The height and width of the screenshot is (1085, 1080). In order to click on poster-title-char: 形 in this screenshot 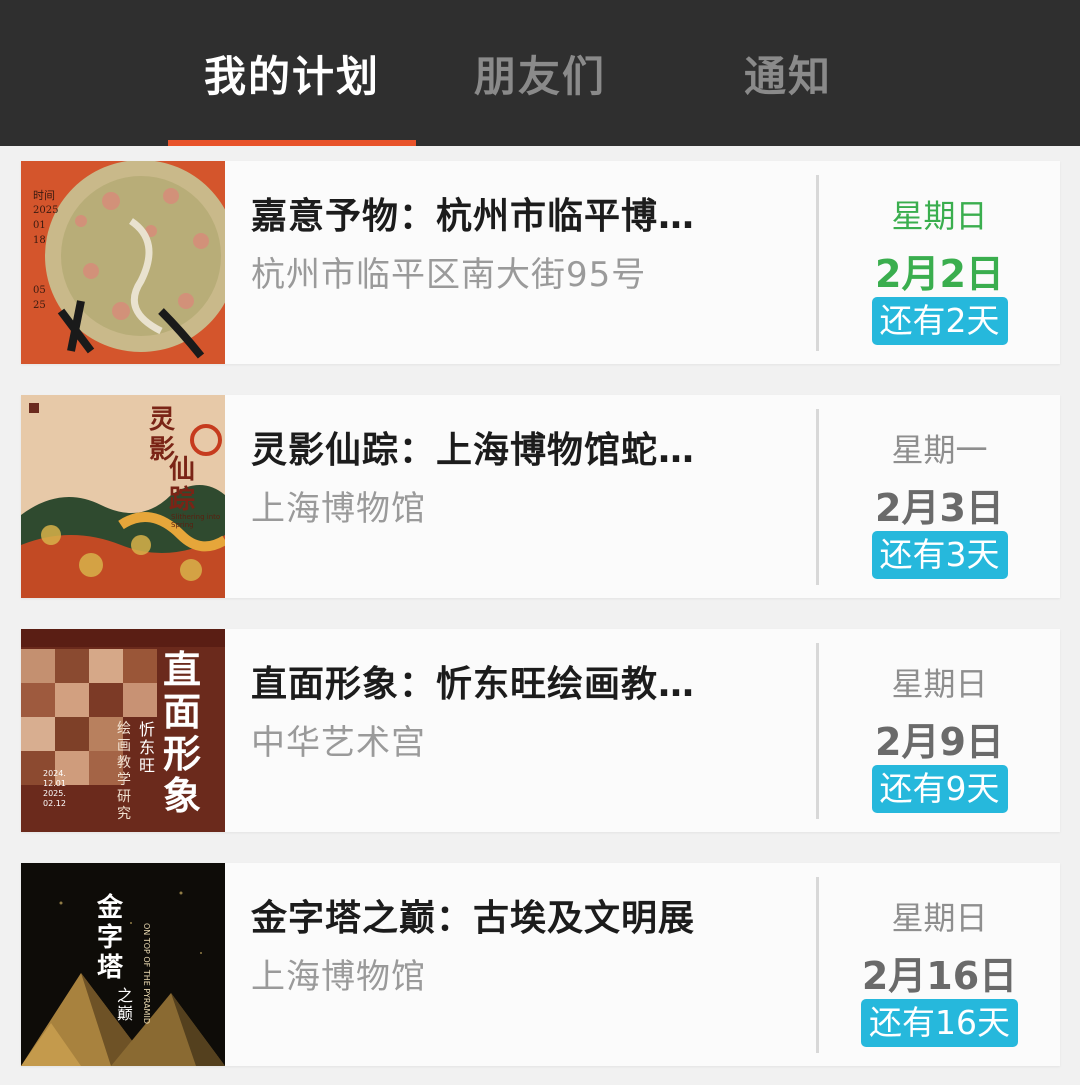, I will do `click(182, 753)`.